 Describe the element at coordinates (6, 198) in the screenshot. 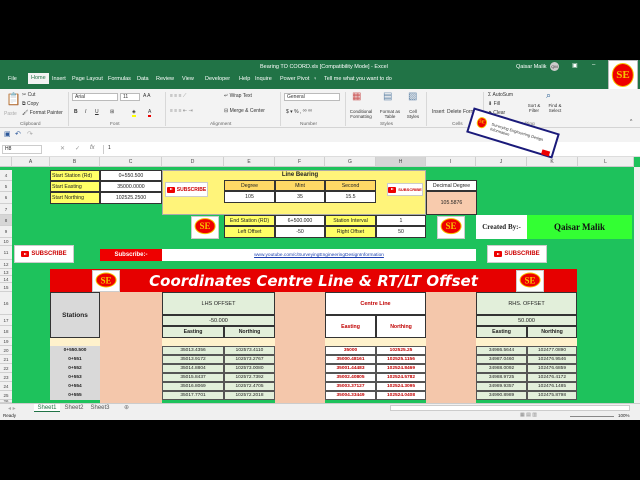

I see `row-header-6: 6` at that location.